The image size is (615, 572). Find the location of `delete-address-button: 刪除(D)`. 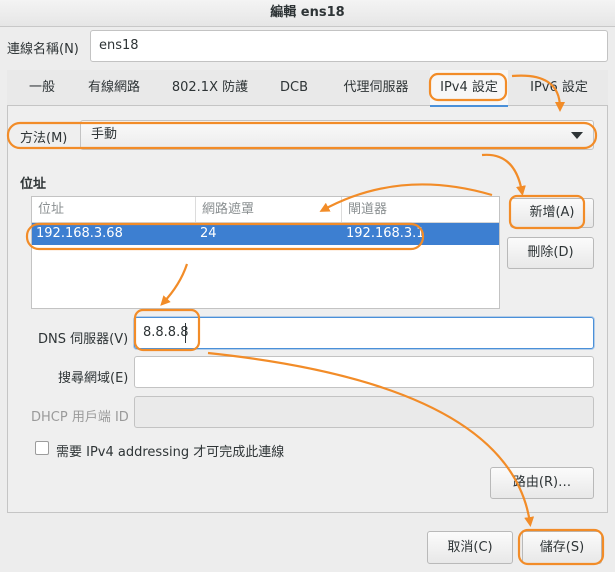

delete-address-button: 刪除(D) is located at coordinates (550, 253).